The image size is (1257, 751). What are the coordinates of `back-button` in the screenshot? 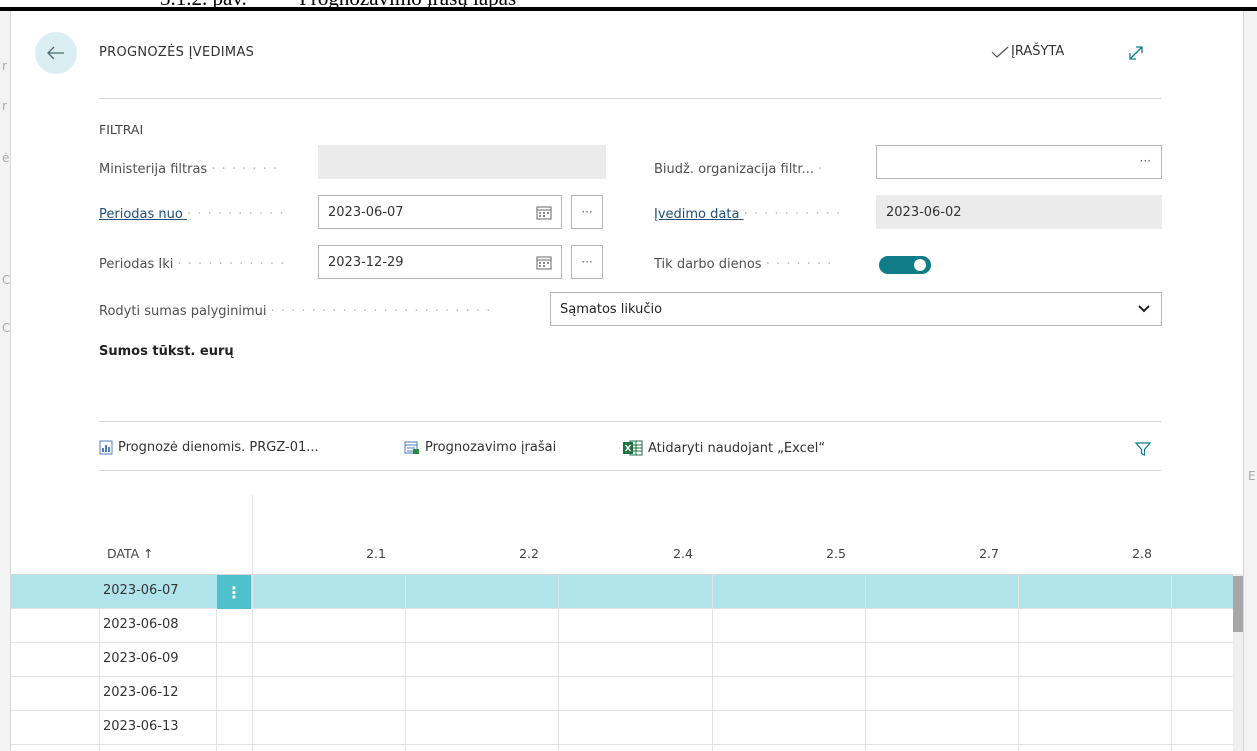 It's located at (56, 53).